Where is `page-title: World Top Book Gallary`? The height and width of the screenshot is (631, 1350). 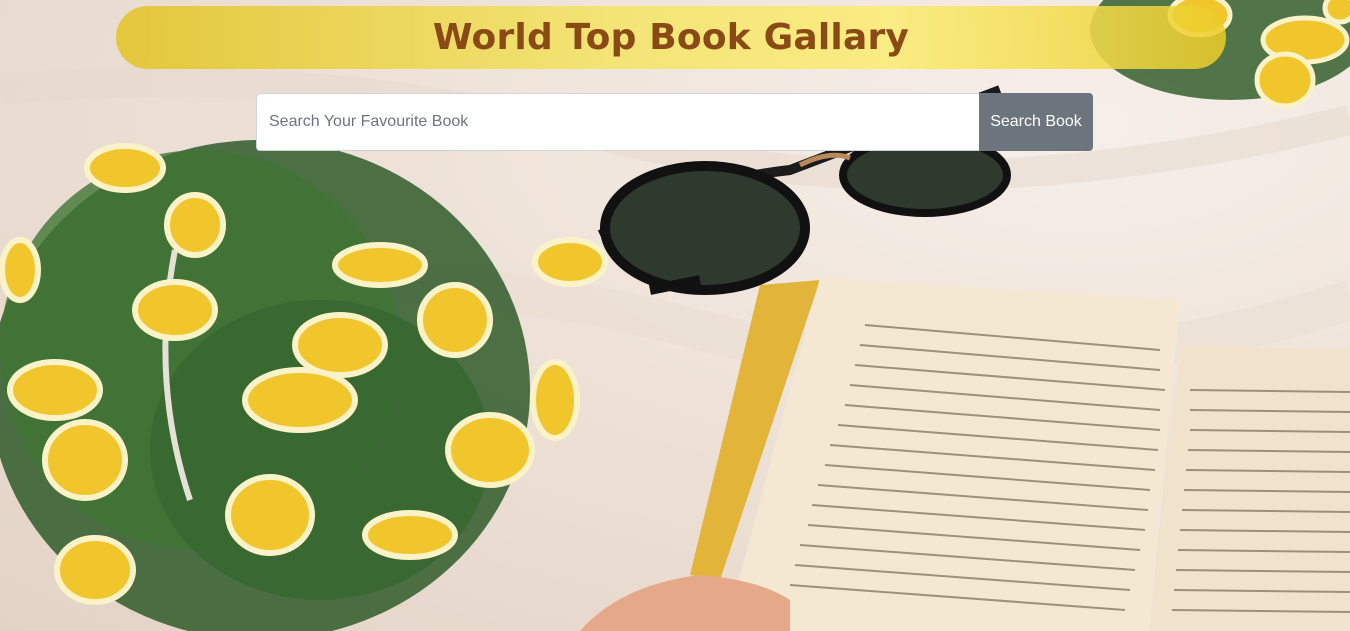 page-title: World Top Book Gallary is located at coordinates (671, 37).